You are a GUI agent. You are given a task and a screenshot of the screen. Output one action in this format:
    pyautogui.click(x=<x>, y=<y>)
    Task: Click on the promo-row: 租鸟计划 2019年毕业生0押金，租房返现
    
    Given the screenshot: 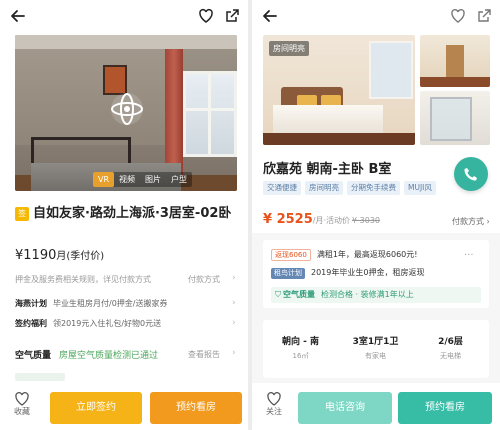 What is the action you would take?
    pyautogui.click(x=347, y=273)
    